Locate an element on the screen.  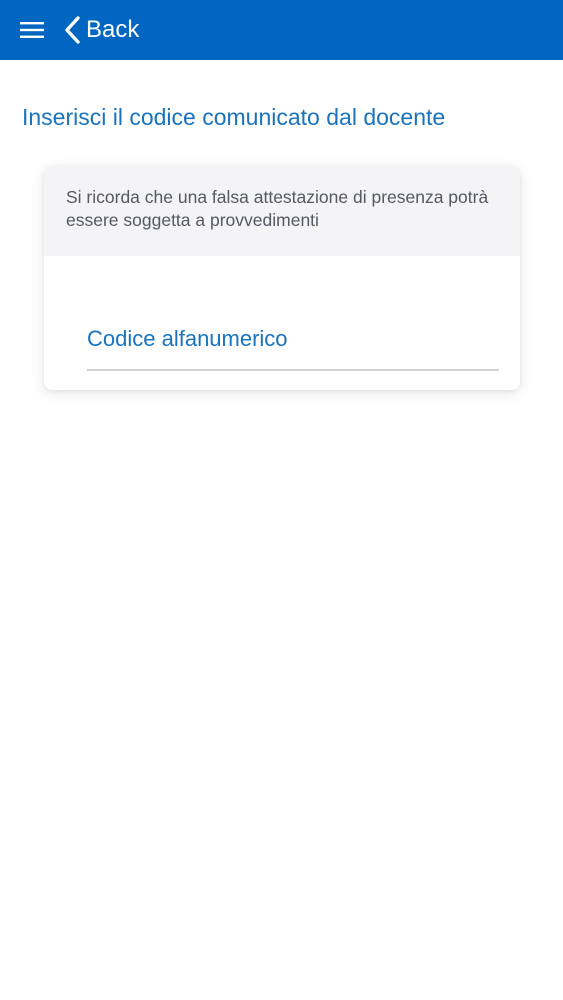
alphanumeric-code-input: Codice alfanumerico is located at coordinates (293, 343).